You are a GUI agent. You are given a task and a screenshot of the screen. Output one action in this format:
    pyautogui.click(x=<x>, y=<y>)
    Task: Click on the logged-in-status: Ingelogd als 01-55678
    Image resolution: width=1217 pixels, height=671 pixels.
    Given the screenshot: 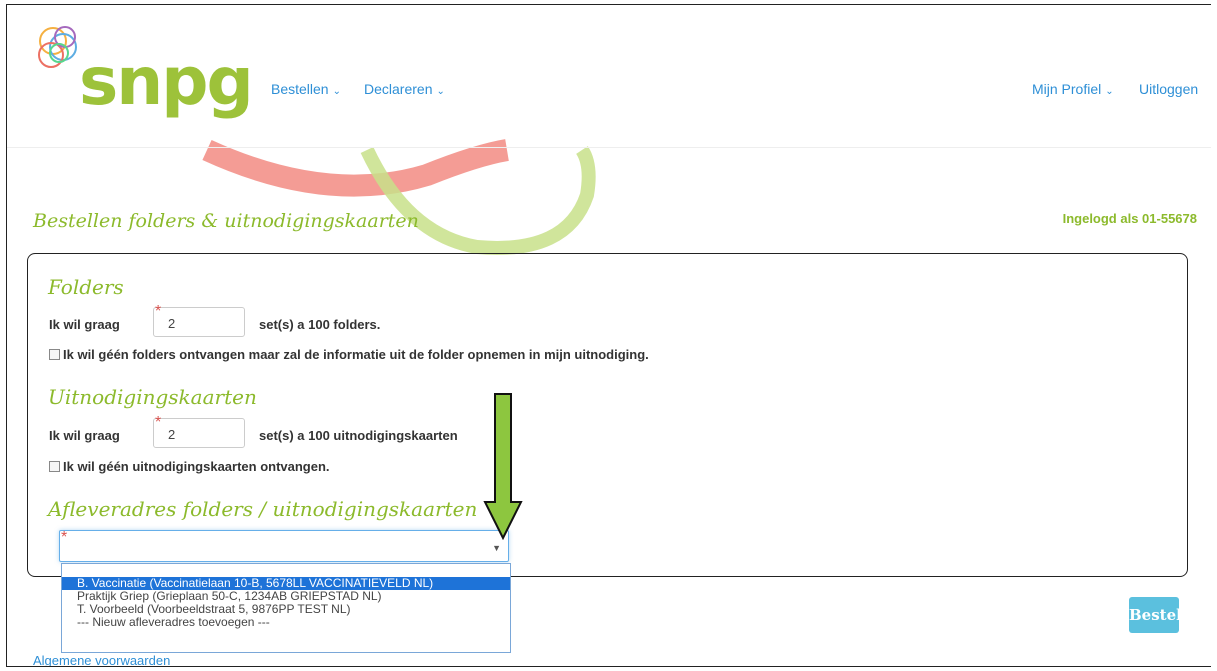 What is the action you would take?
    pyautogui.click(x=1129, y=218)
    